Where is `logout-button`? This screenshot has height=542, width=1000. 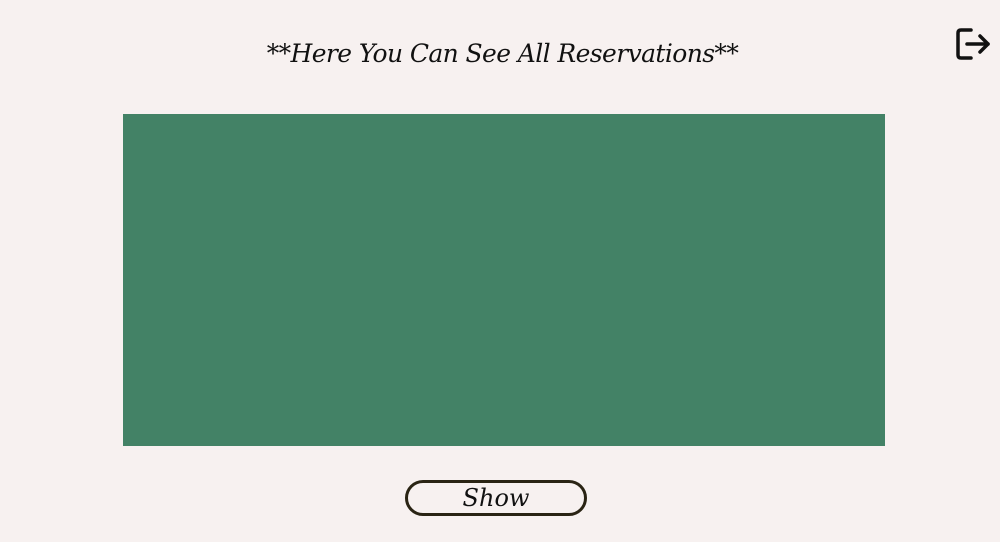
logout-button is located at coordinates (974, 44).